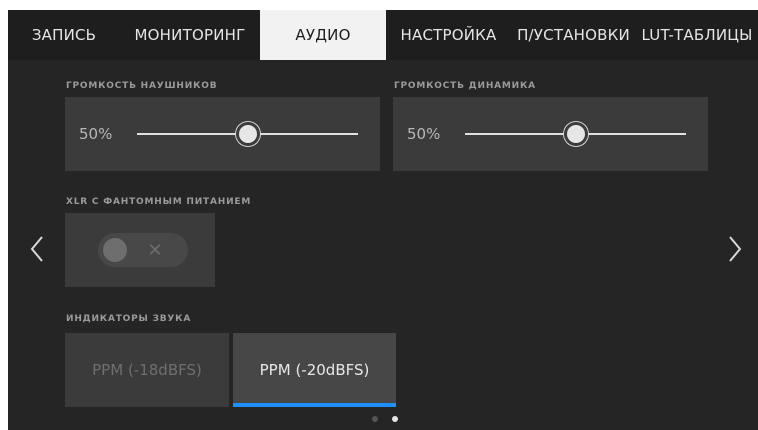 The height and width of the screenshot is (430, 758). I want to click on headphone-volume-label: ГРОМКОСТЬ НАУШНИКОВ, so click(142, 86).